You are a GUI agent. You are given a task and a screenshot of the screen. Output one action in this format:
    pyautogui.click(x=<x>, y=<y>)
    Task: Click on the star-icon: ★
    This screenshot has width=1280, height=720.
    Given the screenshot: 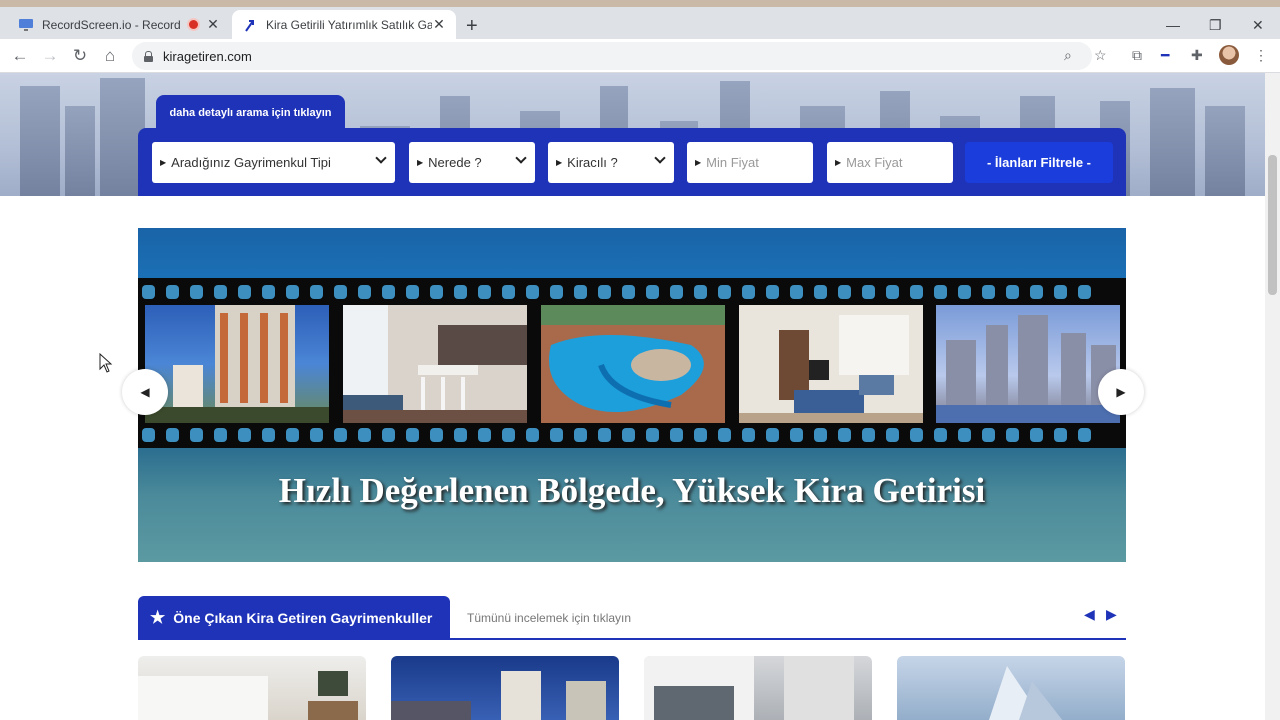 What is the action you would take?
    pyautogui.click(x=158, y=617)
    